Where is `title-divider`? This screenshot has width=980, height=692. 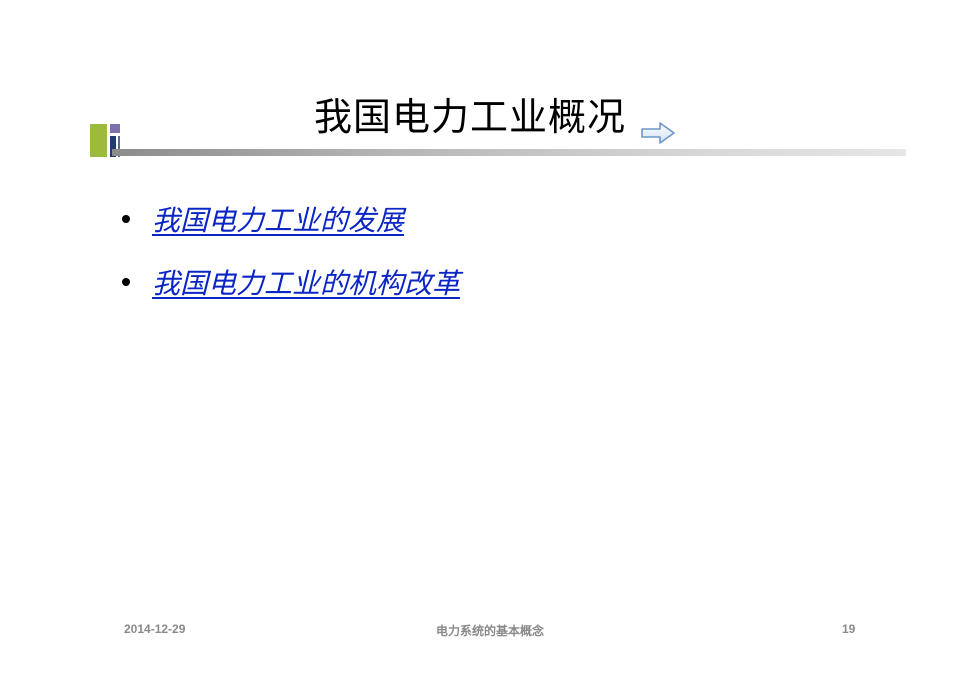
title-divider is located at coordinates (509, 152).